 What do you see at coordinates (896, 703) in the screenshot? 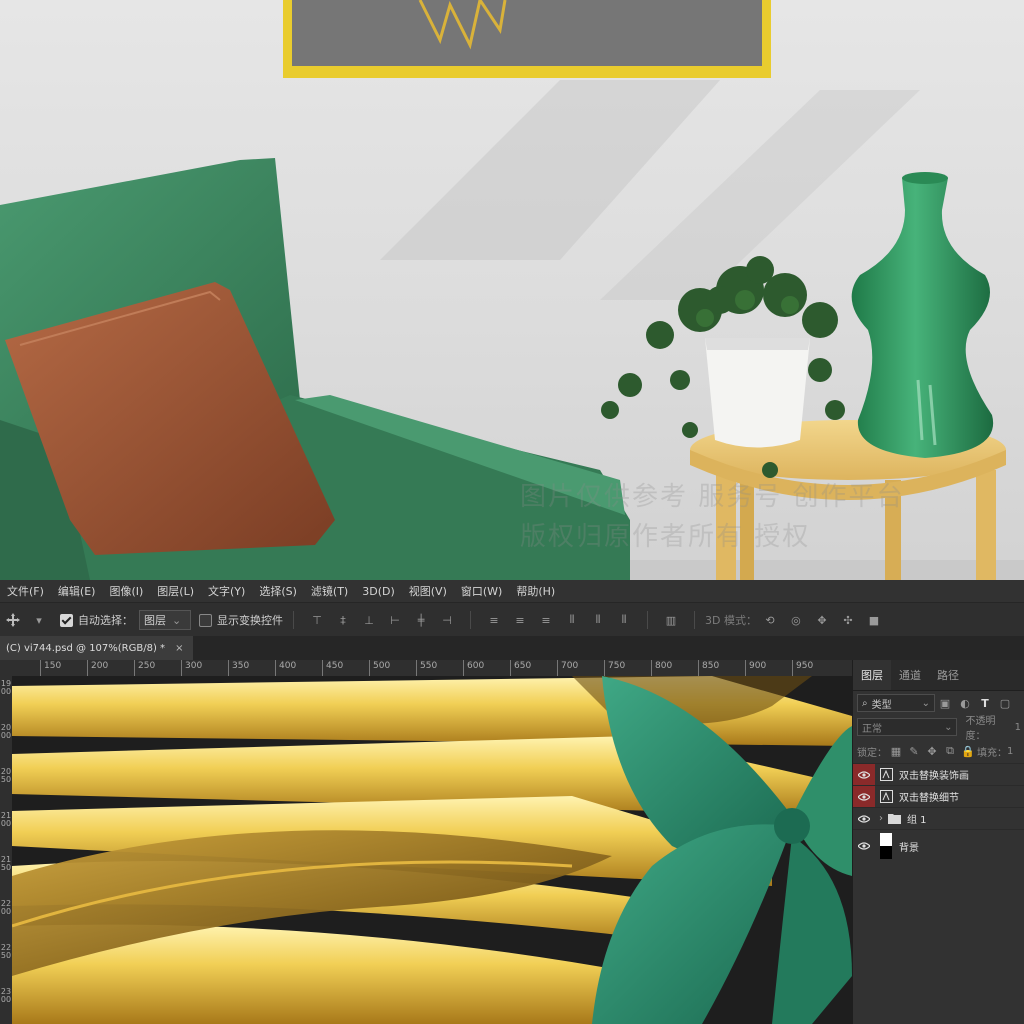
I see `layer-filter-dropdown: ⌕ 类型 ⌄` at bounding box center [896, 703].